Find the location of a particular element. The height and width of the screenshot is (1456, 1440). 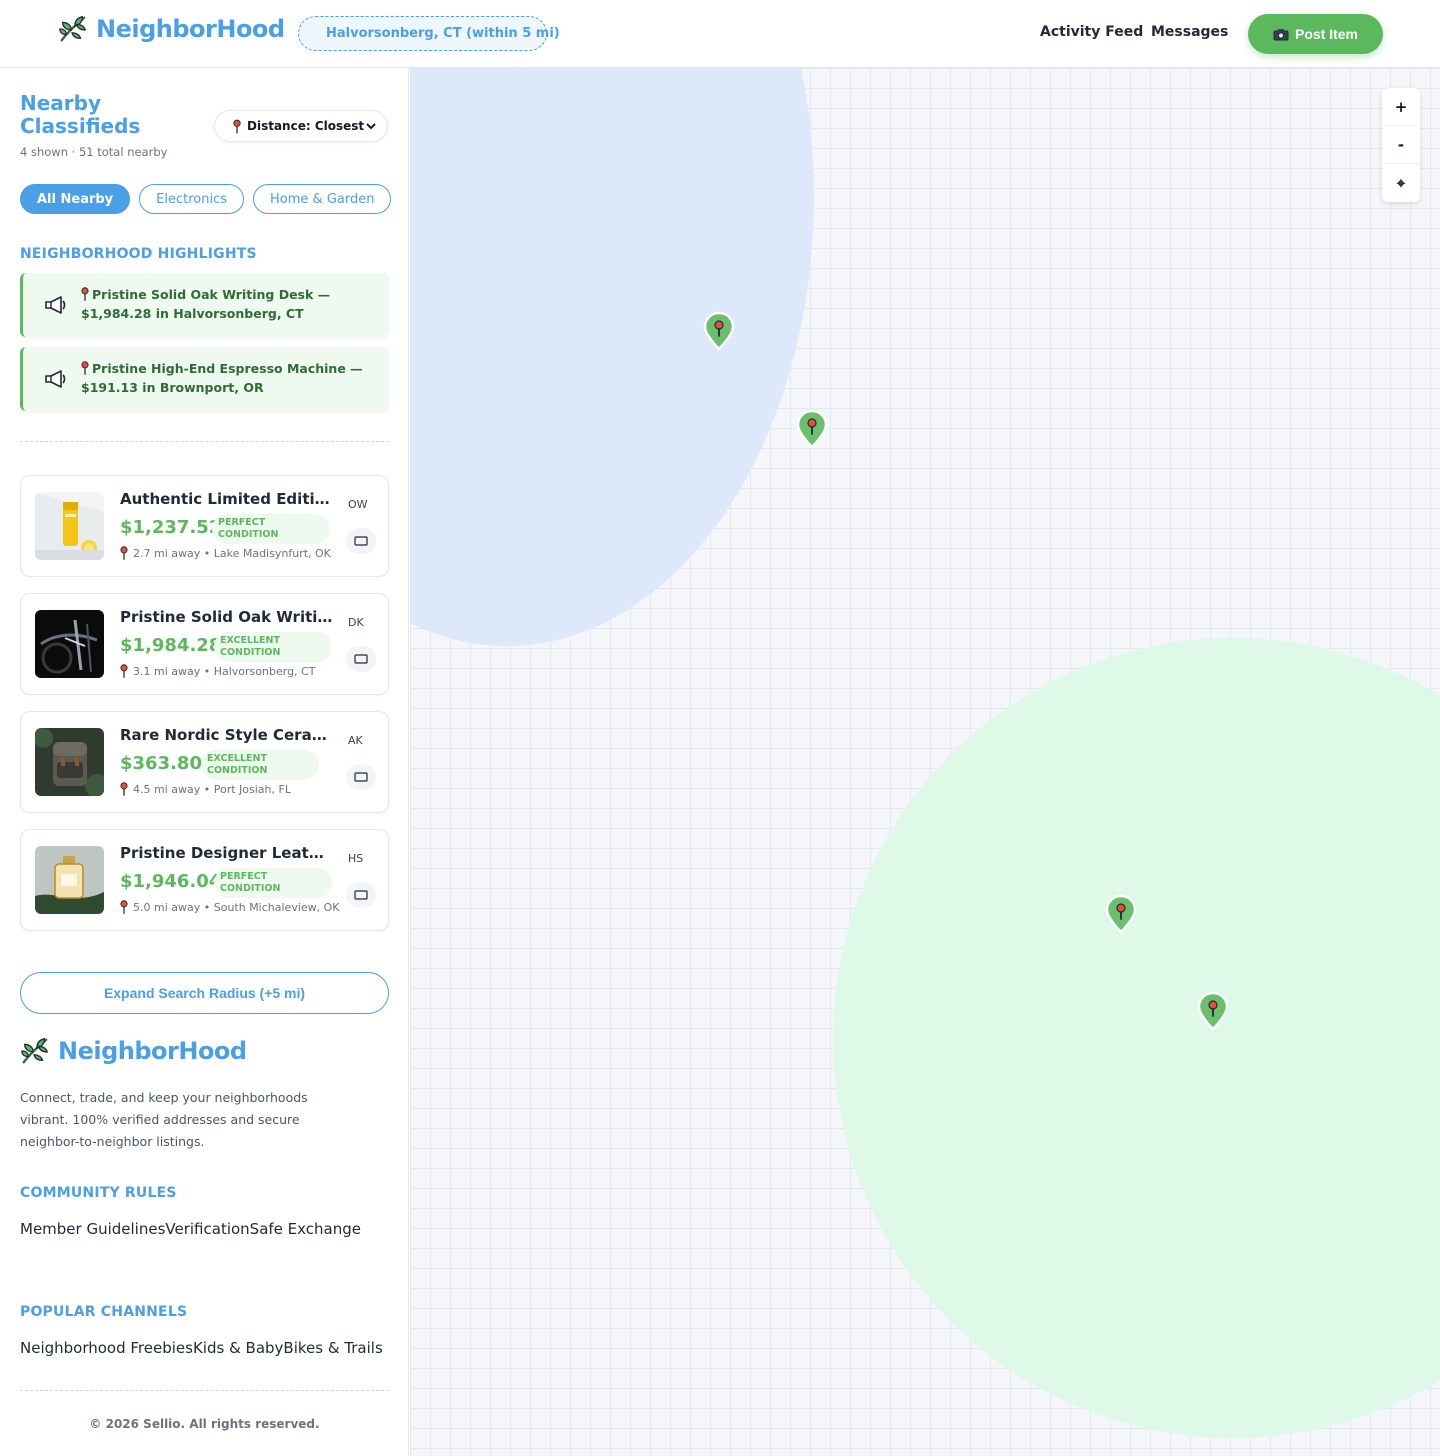

listing-meta: 5.0 mi away • South Michaleview, OK is located at coordinates (230, 907).